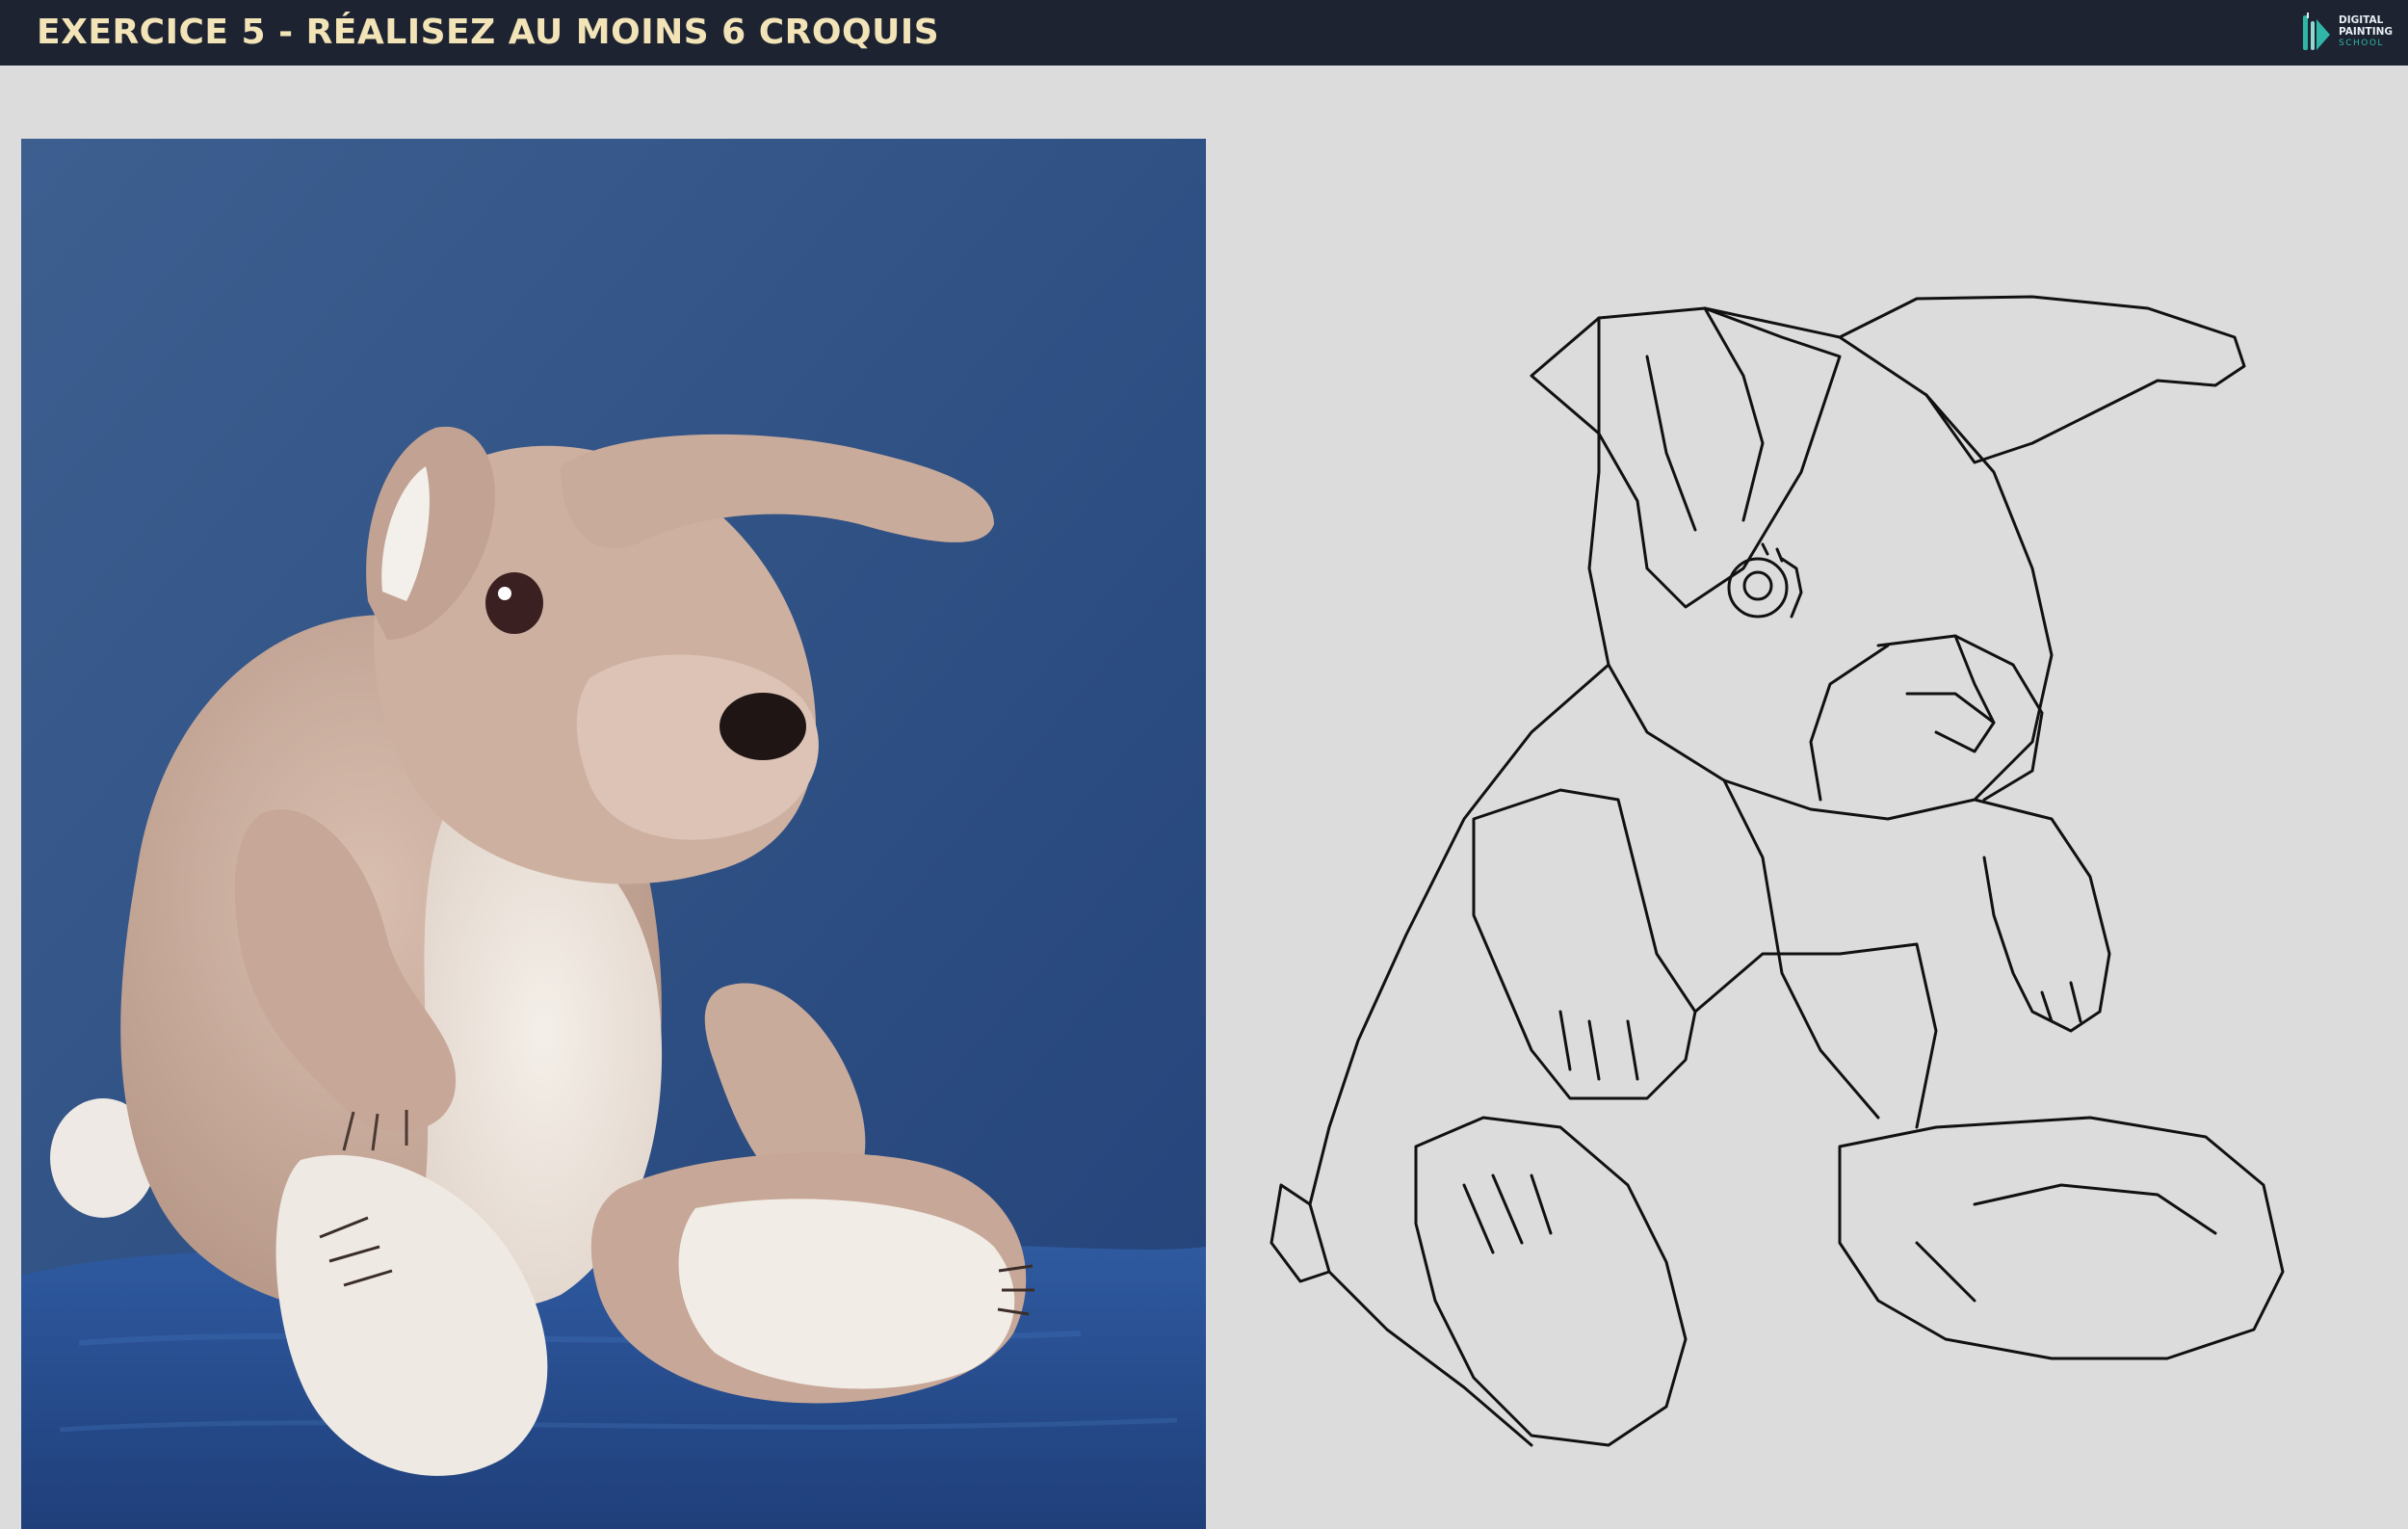  I want to click on logo-text: DIGITAL PAINTING SCHOOL, so click(2367, 31).